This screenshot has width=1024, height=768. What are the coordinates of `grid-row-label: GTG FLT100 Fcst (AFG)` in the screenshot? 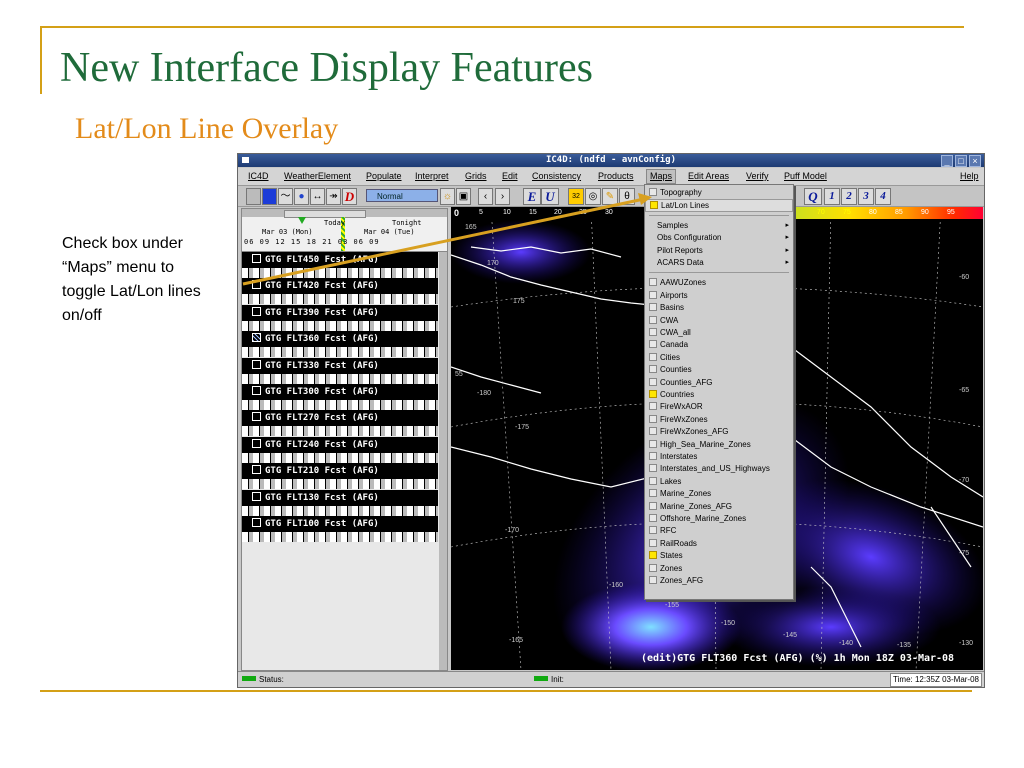 It's located at (340, 523).